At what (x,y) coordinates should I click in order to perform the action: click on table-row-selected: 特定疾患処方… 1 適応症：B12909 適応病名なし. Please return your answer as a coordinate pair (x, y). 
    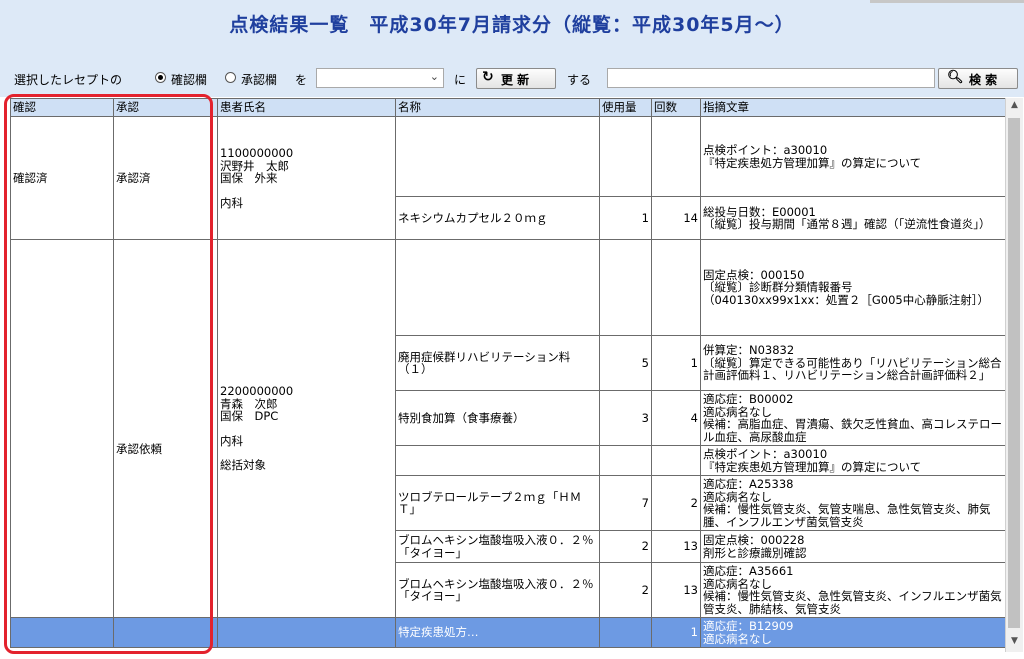
    Looking at the image, I should click on (508, 632).